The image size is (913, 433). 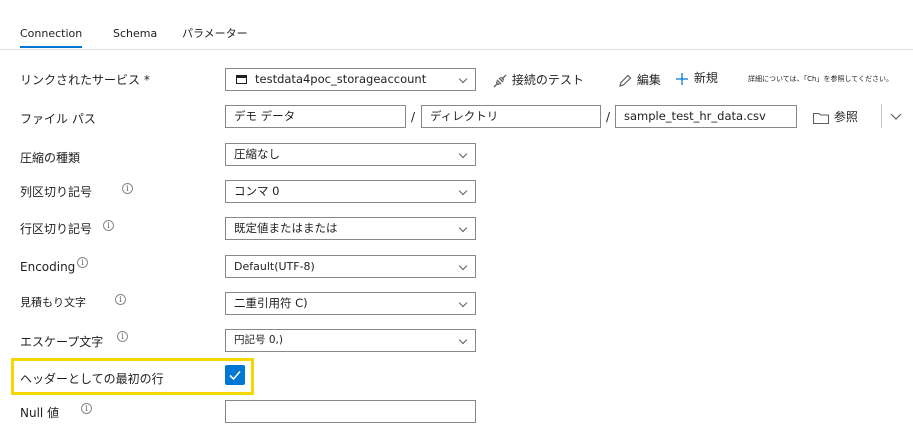 I want to click on encoding-label: Encoding, so click(x=48, y=267).